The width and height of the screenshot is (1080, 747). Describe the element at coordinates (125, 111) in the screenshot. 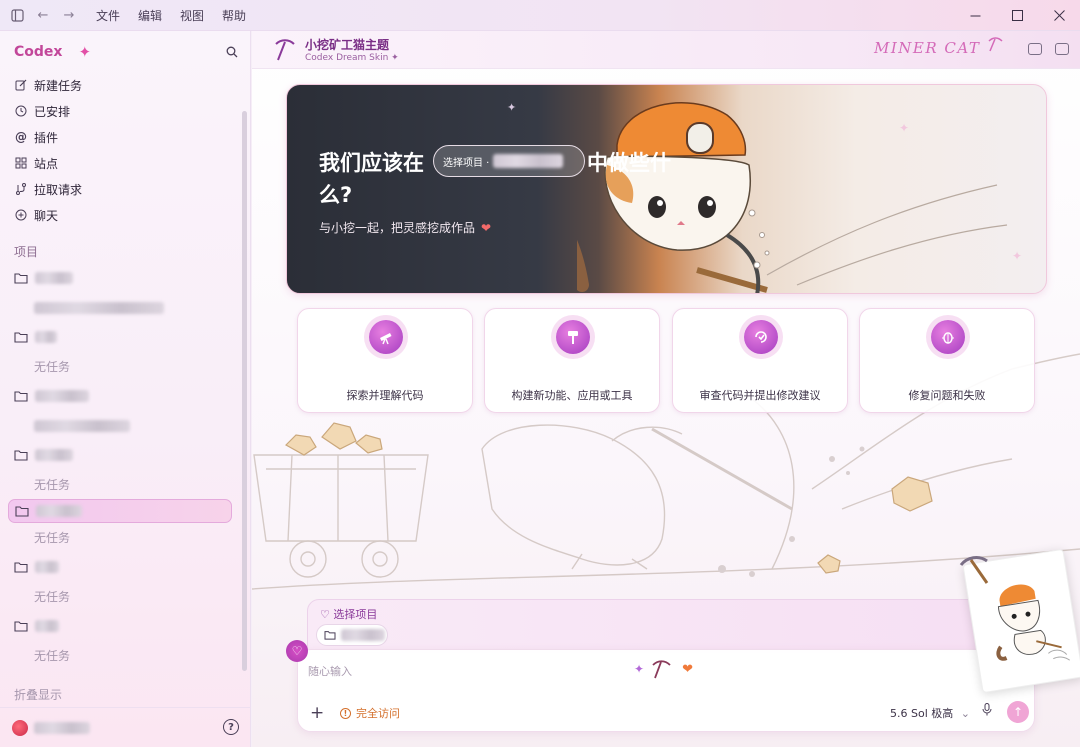

I see `nav-item-scheduled: 已安排` at that location.